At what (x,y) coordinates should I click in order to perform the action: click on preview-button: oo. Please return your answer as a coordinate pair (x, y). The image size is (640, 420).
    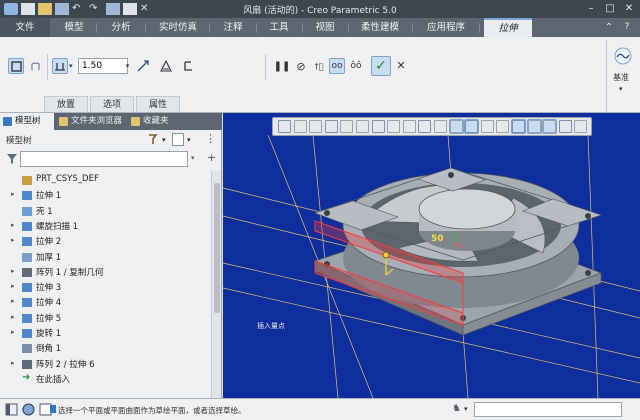
    Looking at the image, I should click on (337, 66).